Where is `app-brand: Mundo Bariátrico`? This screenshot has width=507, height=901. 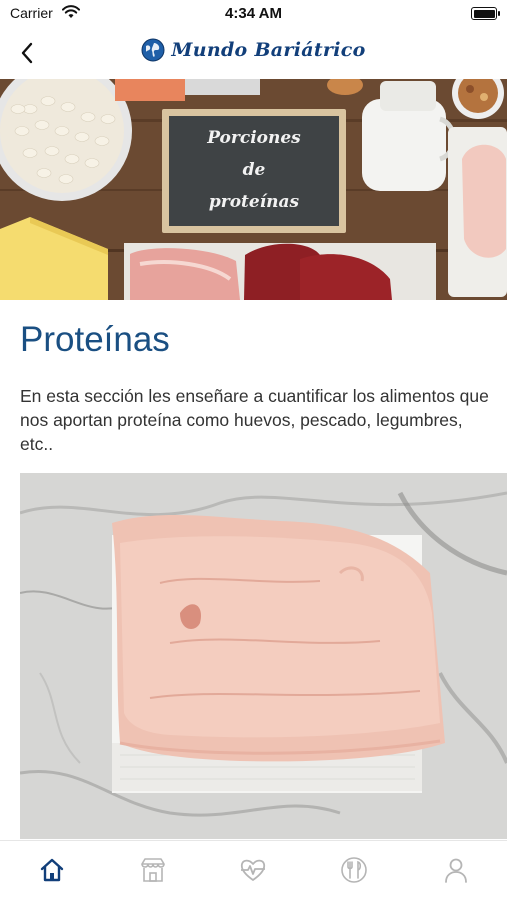
app-brand: Mundo Bariátrico is located at coordinates (253, 50).